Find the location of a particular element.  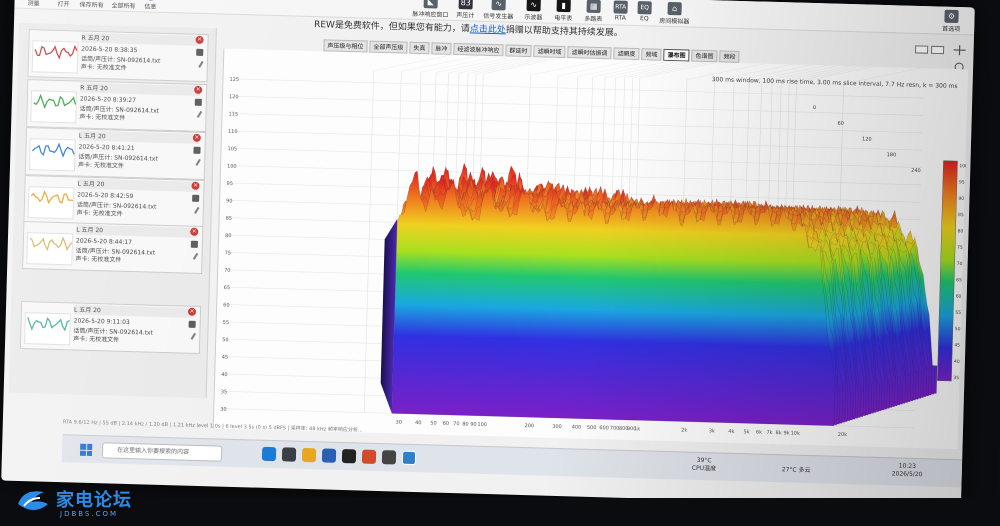

eq-icon: EQ is located at coordinates (644, 8).